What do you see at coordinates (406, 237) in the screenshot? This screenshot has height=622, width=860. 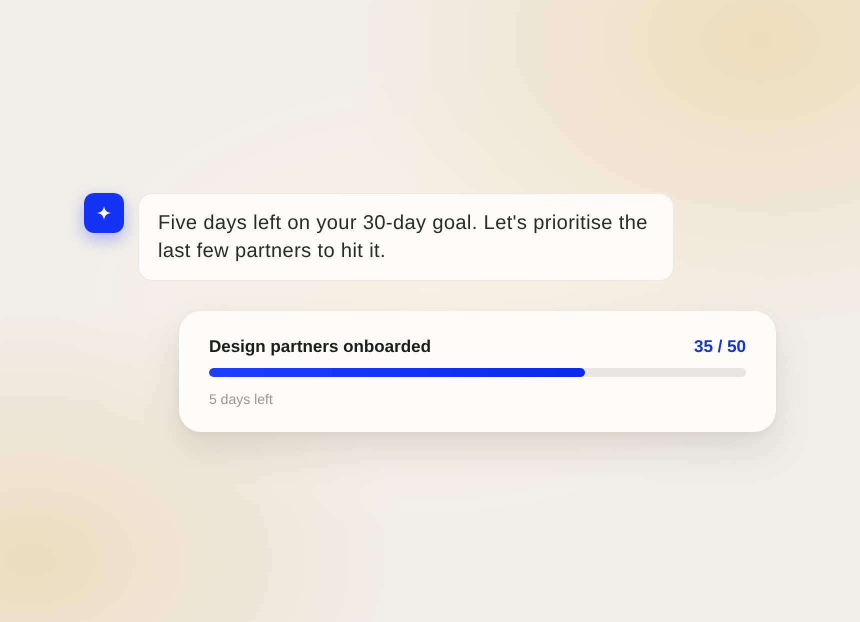 I see `assistant-message: Five days left on your 30-day goal. Let's prioritise the last few partners to hit it.` at bounding box center [406, 237].